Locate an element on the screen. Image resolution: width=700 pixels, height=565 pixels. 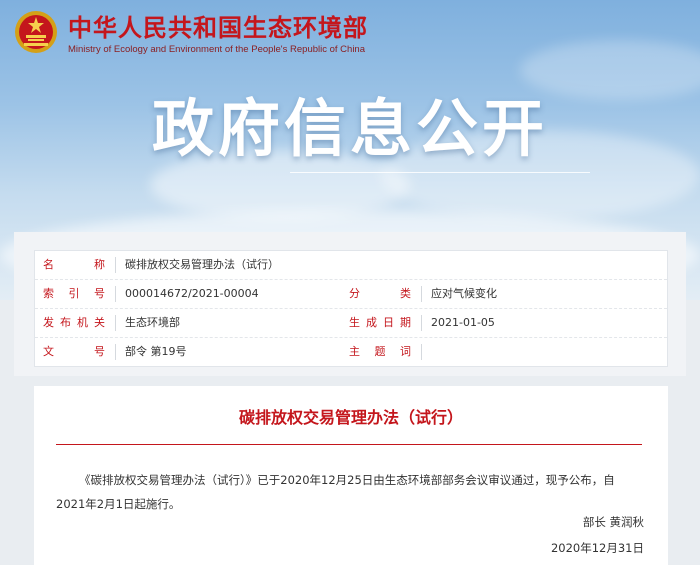
site-name: 中华人民共和国生态环境部 is located at coordinates (218, 28).